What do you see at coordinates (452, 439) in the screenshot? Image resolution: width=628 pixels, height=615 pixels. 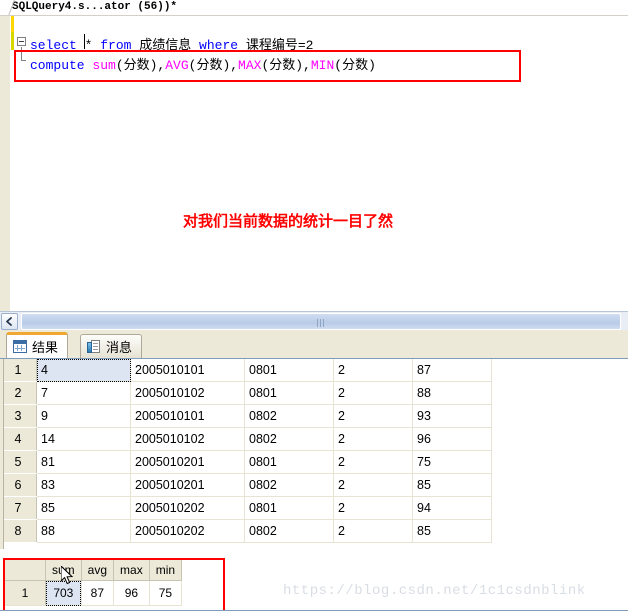 I see `cell-score: 96` at bounding box center [452, 439].